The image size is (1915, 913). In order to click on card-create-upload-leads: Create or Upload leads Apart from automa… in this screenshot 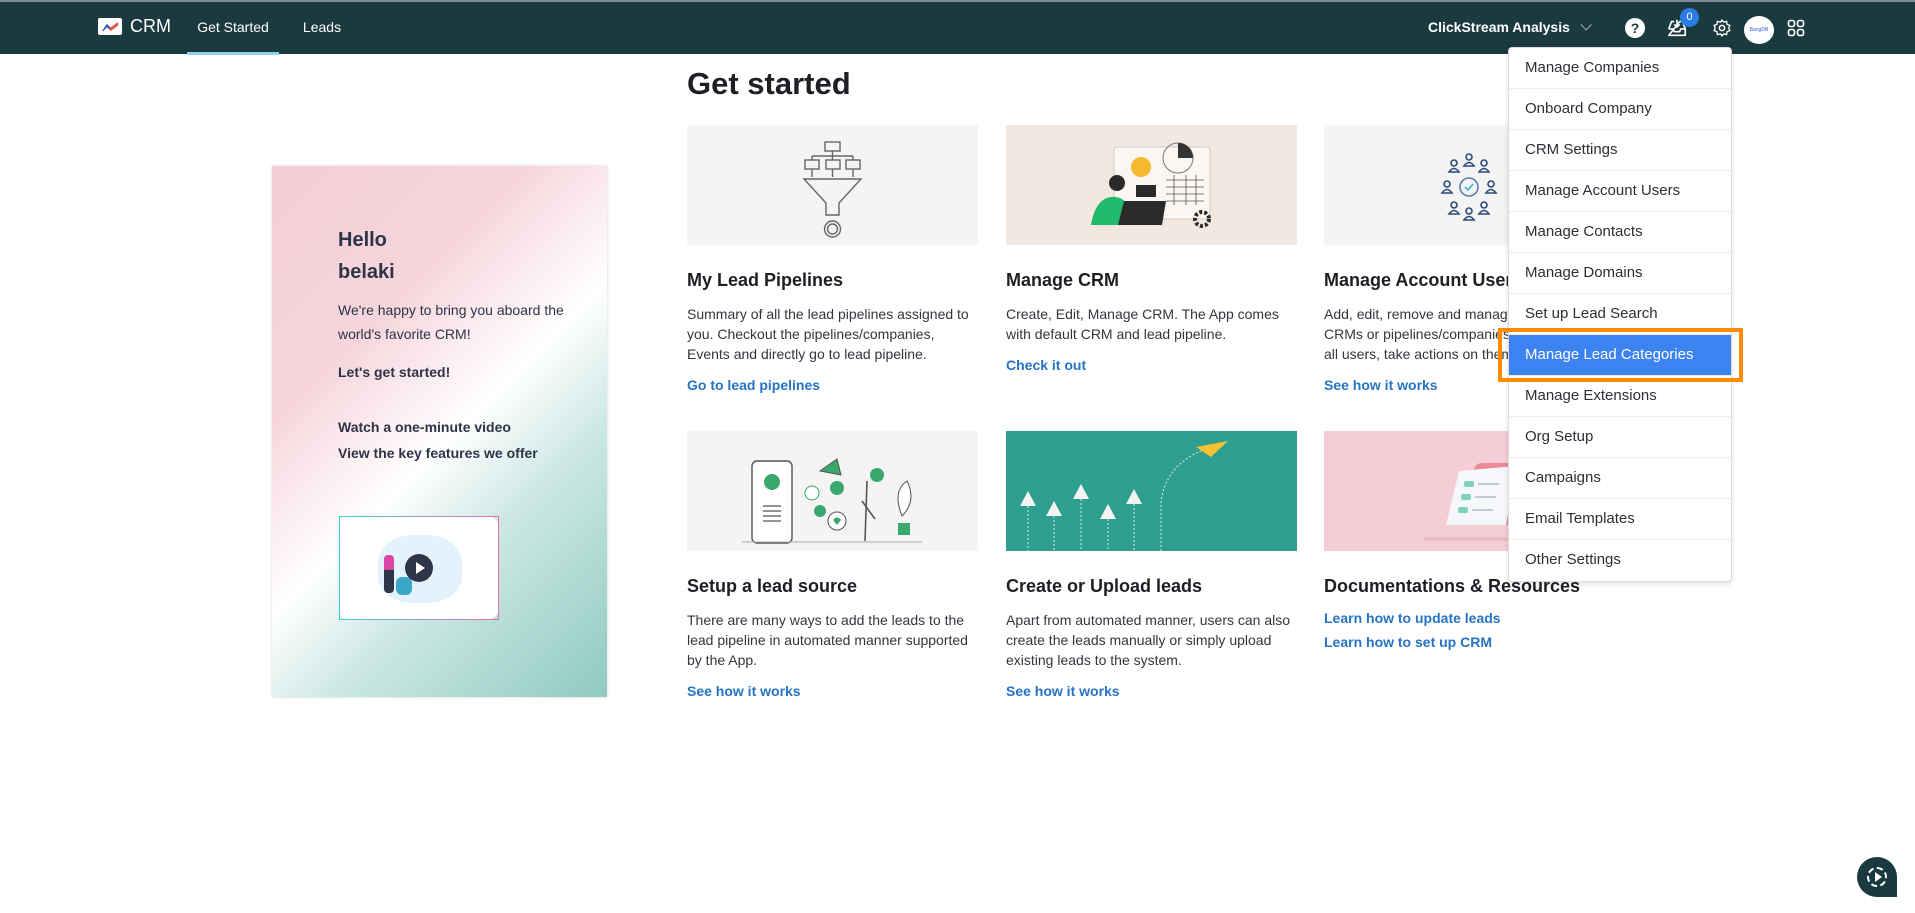, I will do `click(1151, 565)`.